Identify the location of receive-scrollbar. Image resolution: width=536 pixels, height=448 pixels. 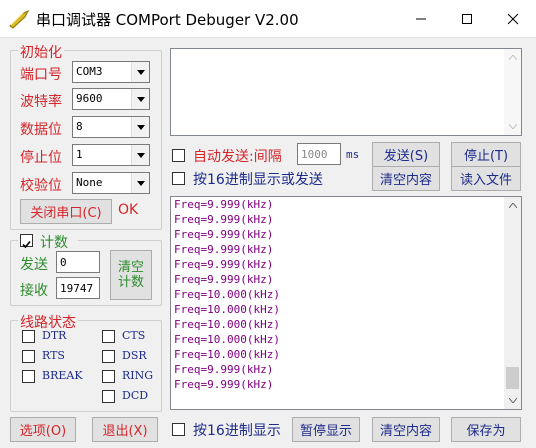
(512, 303).